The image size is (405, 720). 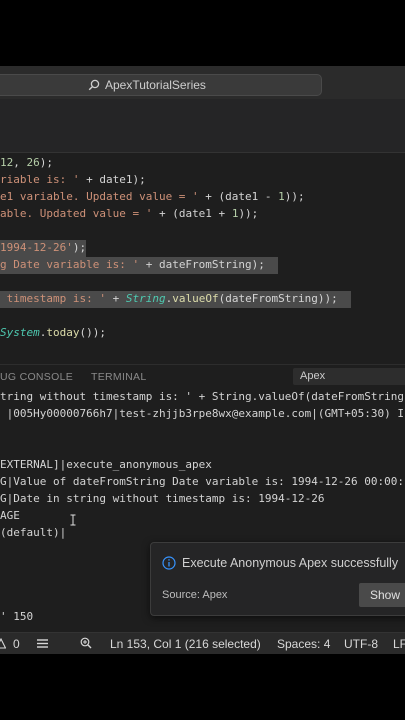 I want to click on problems-count: 0, so click(x=16, y=644).